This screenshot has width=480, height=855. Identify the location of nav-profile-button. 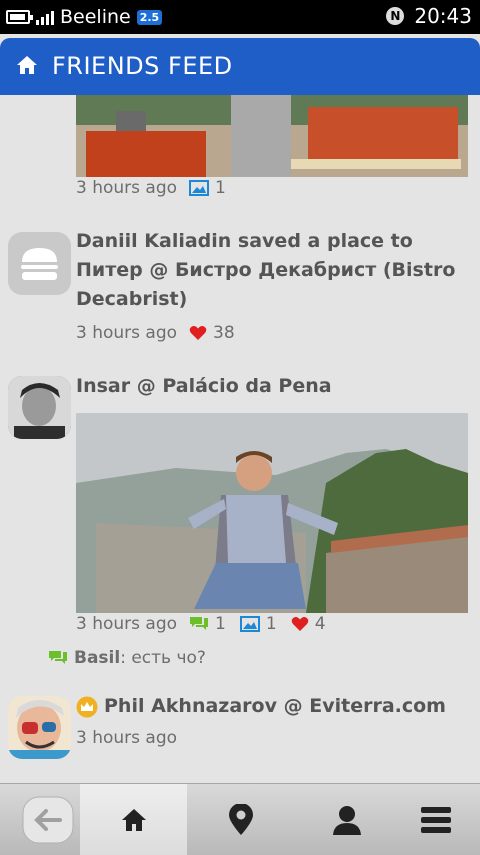
(347, 819).